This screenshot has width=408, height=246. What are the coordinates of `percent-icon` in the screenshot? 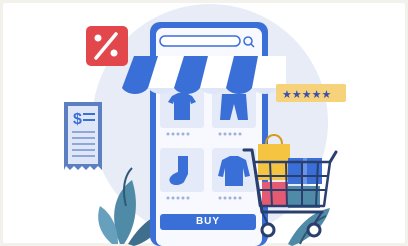 It's located at (107, 46).